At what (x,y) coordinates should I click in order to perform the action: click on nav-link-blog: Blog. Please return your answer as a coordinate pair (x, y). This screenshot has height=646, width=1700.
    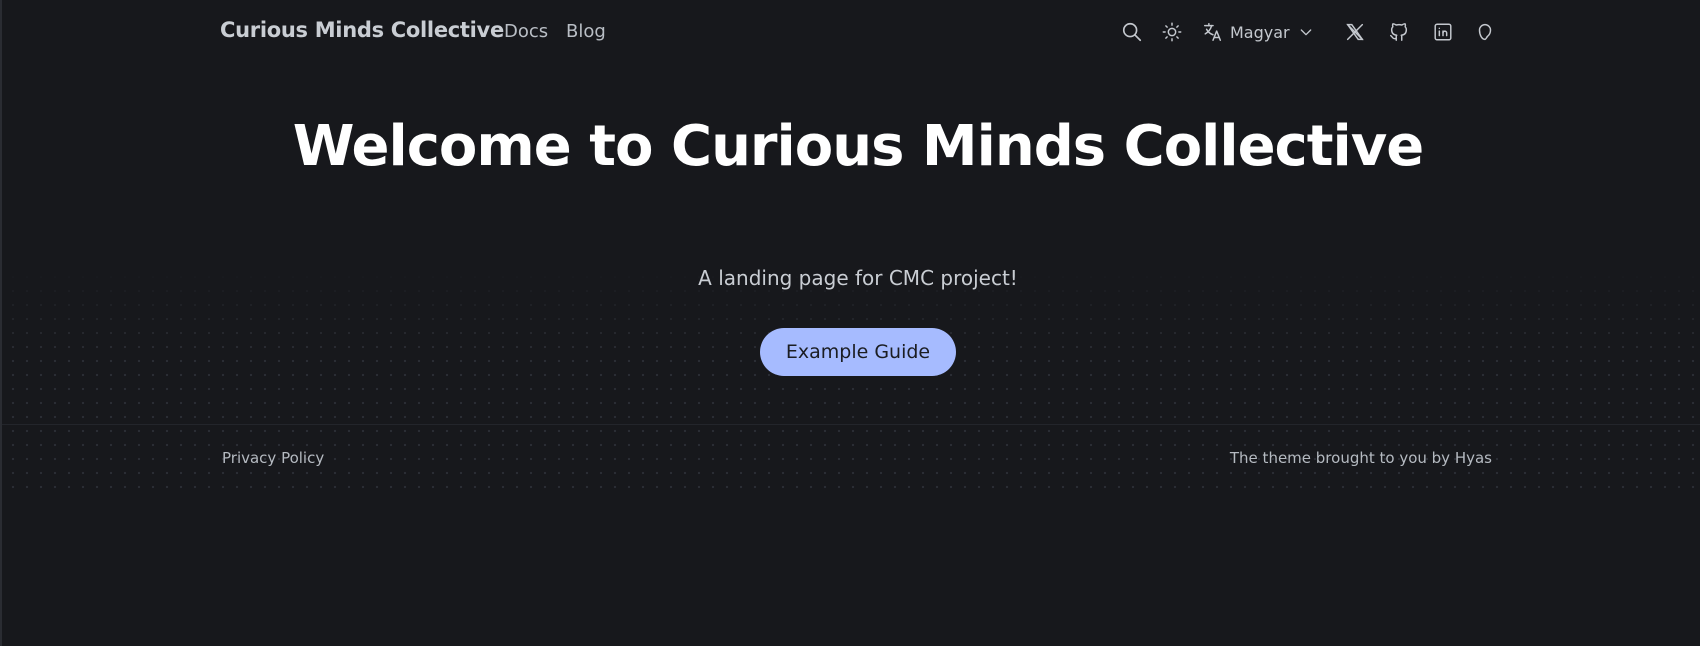
    Looking at the image, I should click on (586, 31).